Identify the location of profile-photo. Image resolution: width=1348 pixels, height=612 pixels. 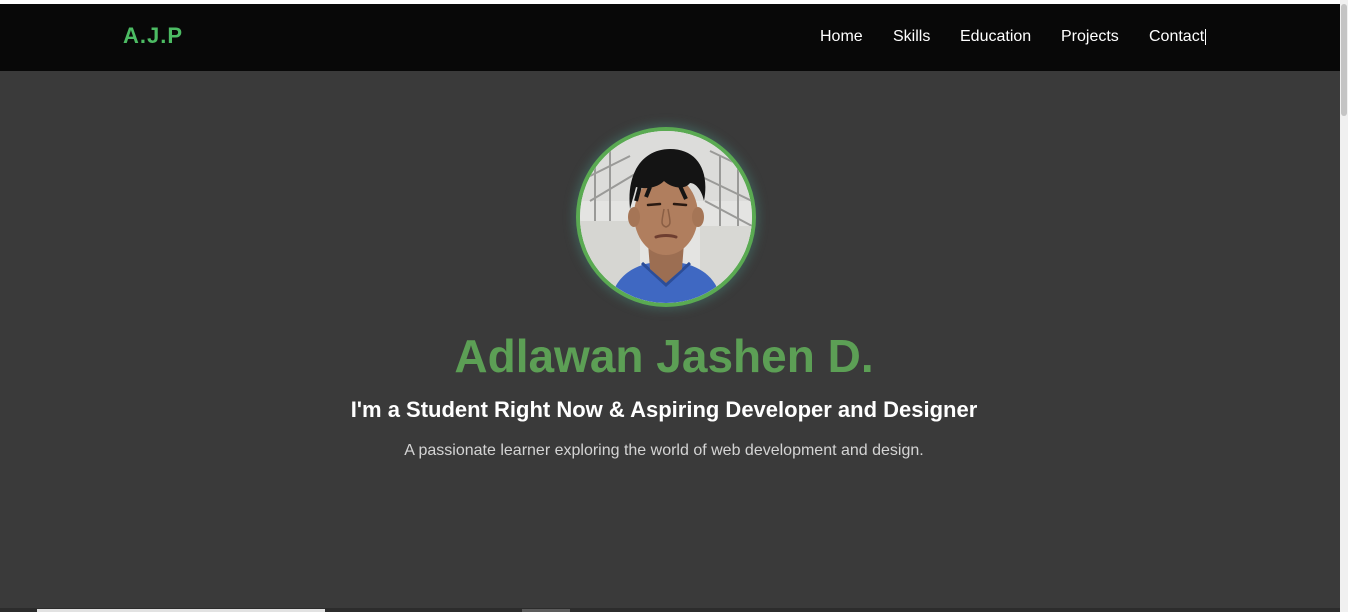
(666, 217).